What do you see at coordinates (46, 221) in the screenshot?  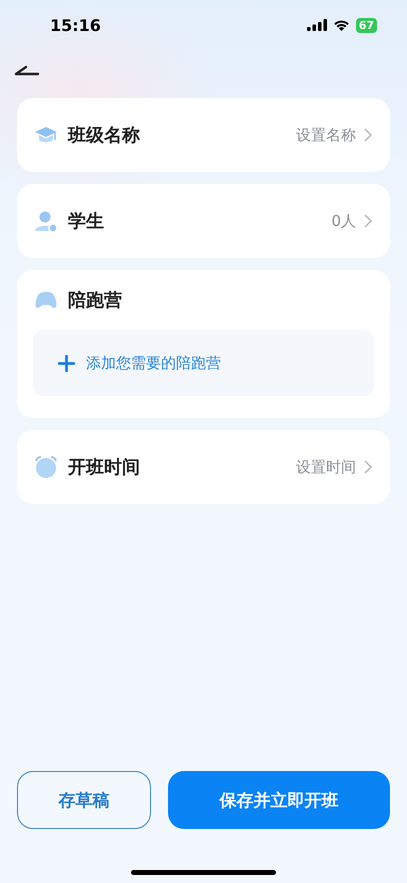 I see `user-icon` at bounding box center [46, 221].